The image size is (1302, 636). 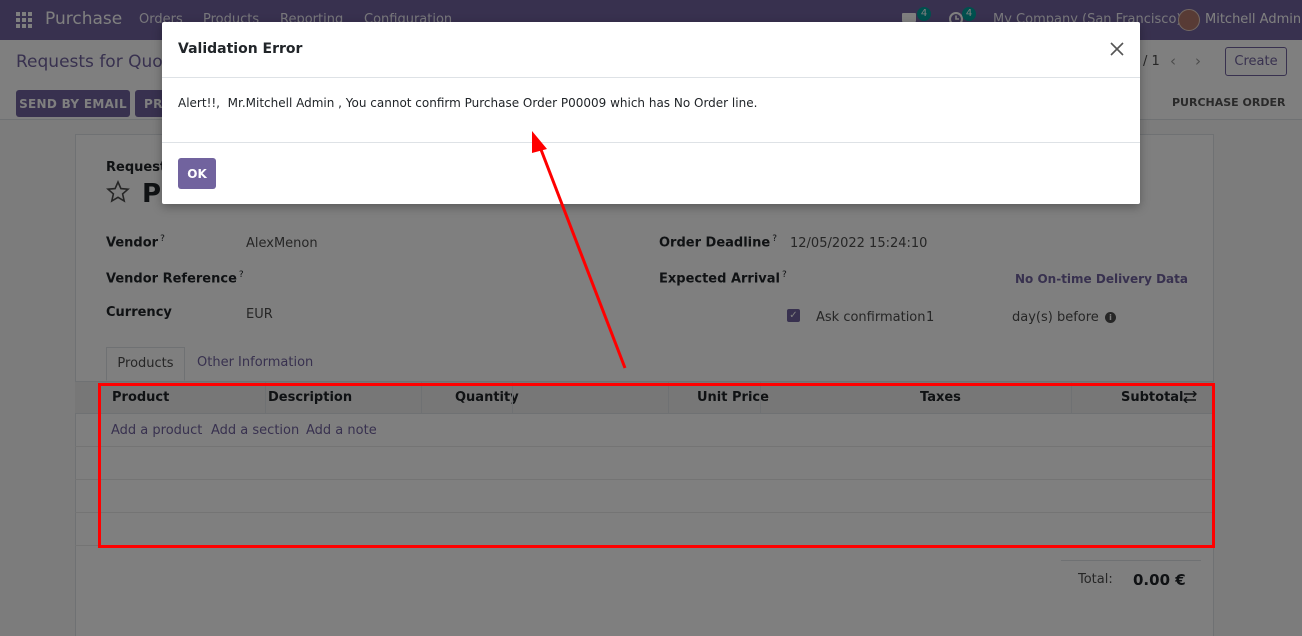 I want to click on dialog-footer-divider, so click(x=651, y=142).